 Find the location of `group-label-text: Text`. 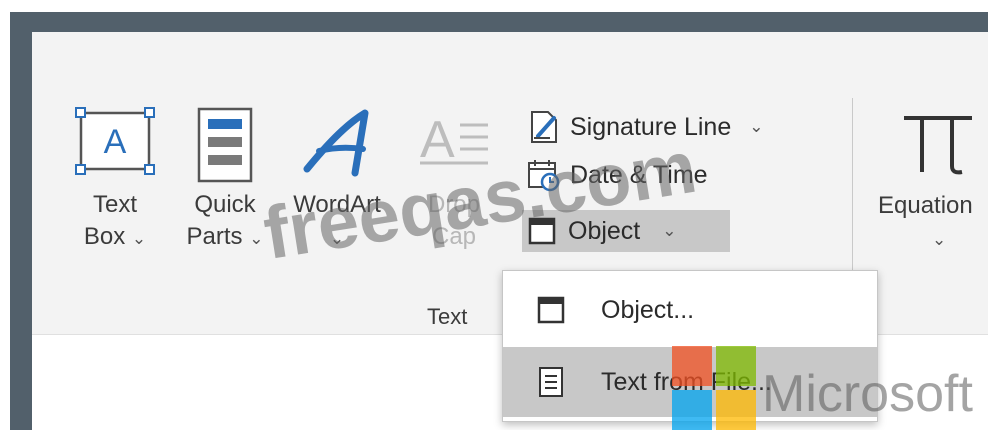

group-label-text: Text is located at coordinates (447, 316).